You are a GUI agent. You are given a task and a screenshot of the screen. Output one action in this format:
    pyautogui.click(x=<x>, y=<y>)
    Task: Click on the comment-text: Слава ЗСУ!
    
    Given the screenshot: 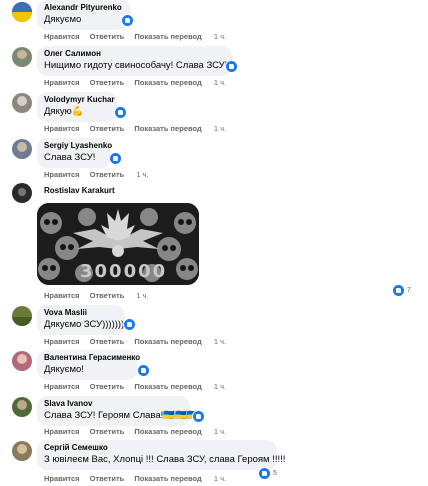 What is the action you would take?
    pyautogui.click(x=70, y=157)
    